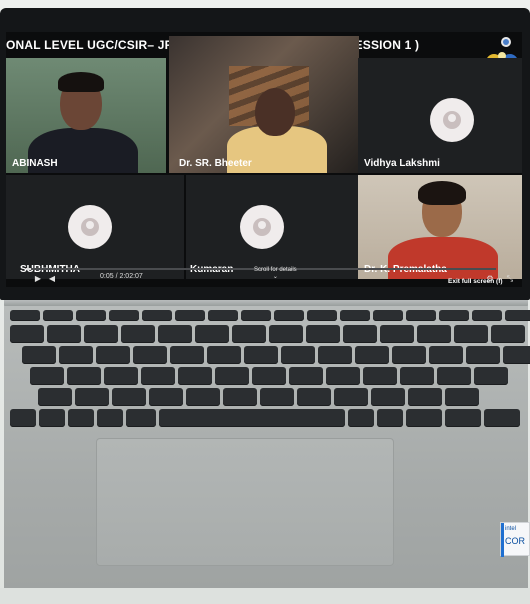 Image resolution: width=530 pixels, height=604 pixels. What do you see at coordinates (245, 502) in the screenshot?
I see `trackpad` at bounding box center [245, 502].